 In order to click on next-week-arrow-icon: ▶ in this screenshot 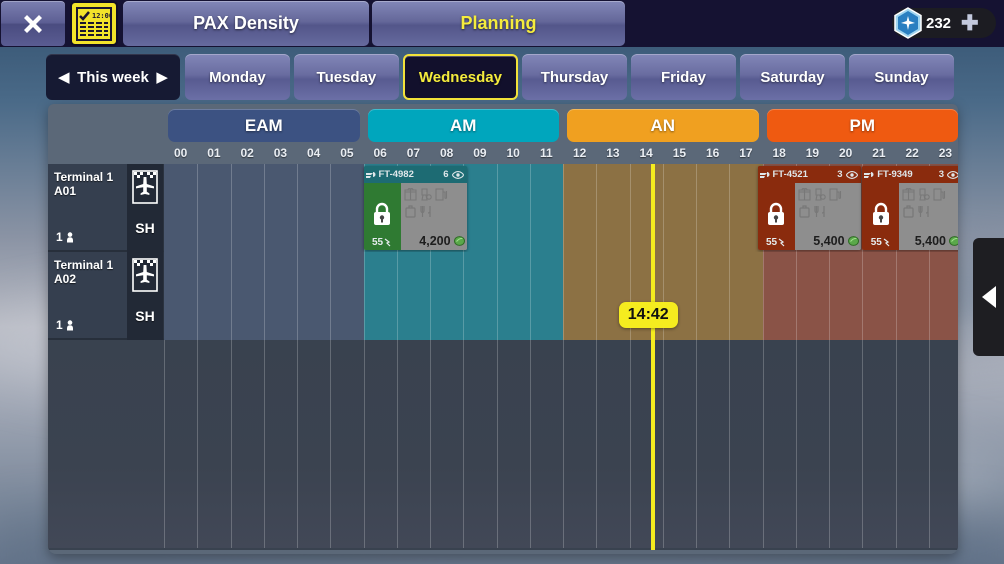, I will do `click(162, 77)`.